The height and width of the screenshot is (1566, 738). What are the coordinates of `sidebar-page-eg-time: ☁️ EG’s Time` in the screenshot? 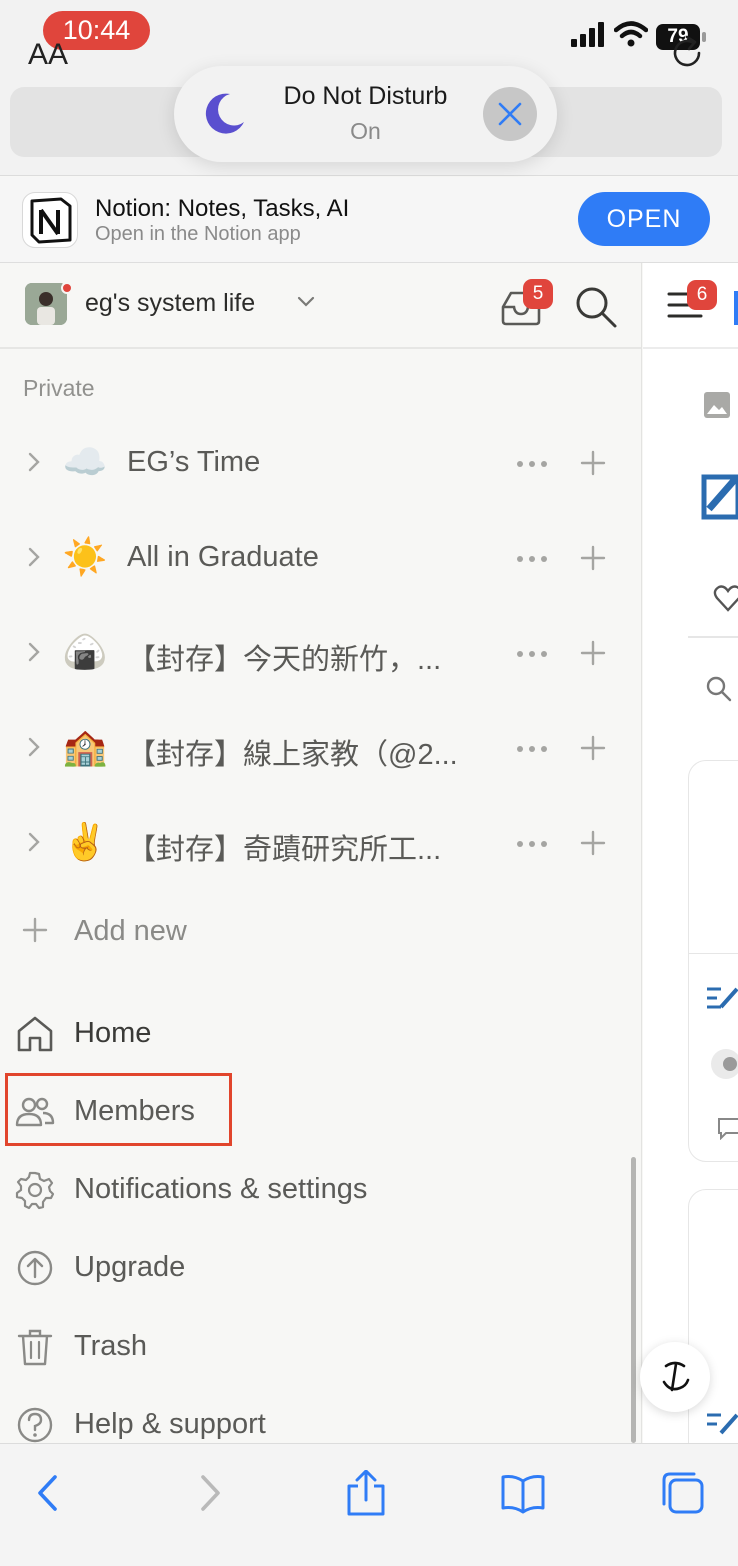 It's located at (320, 463).